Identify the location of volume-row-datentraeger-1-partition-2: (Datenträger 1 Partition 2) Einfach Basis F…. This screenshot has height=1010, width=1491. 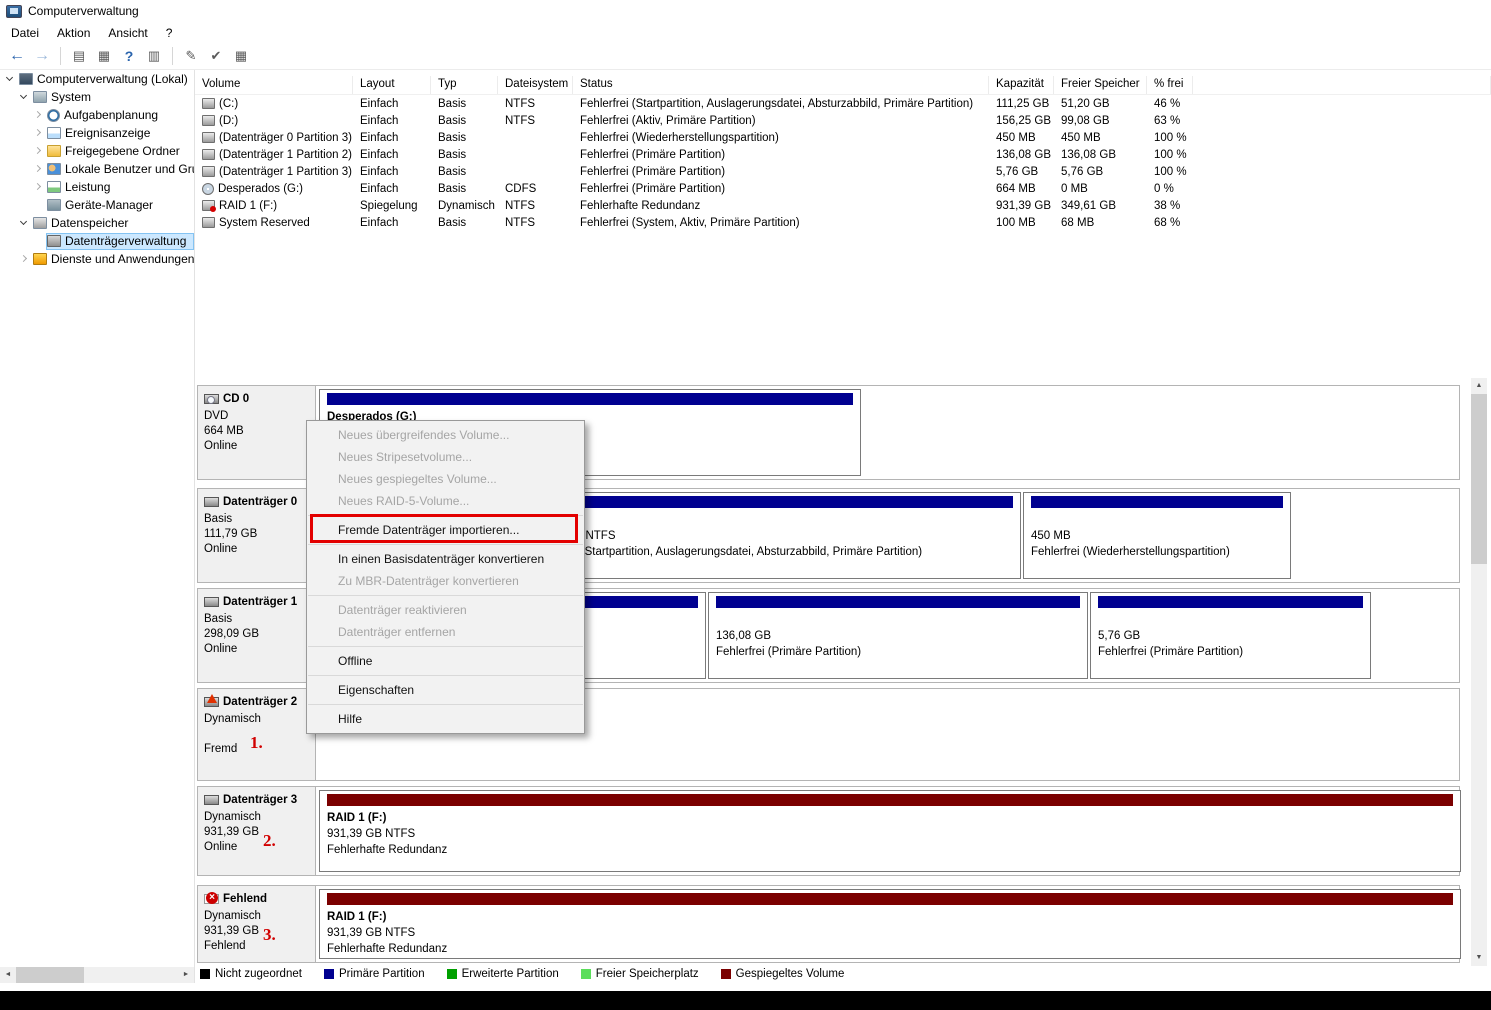
(843, 154).